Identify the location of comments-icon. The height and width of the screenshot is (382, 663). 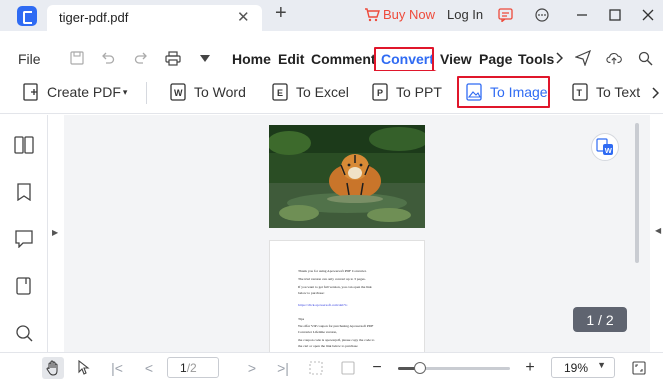
(24, 239).